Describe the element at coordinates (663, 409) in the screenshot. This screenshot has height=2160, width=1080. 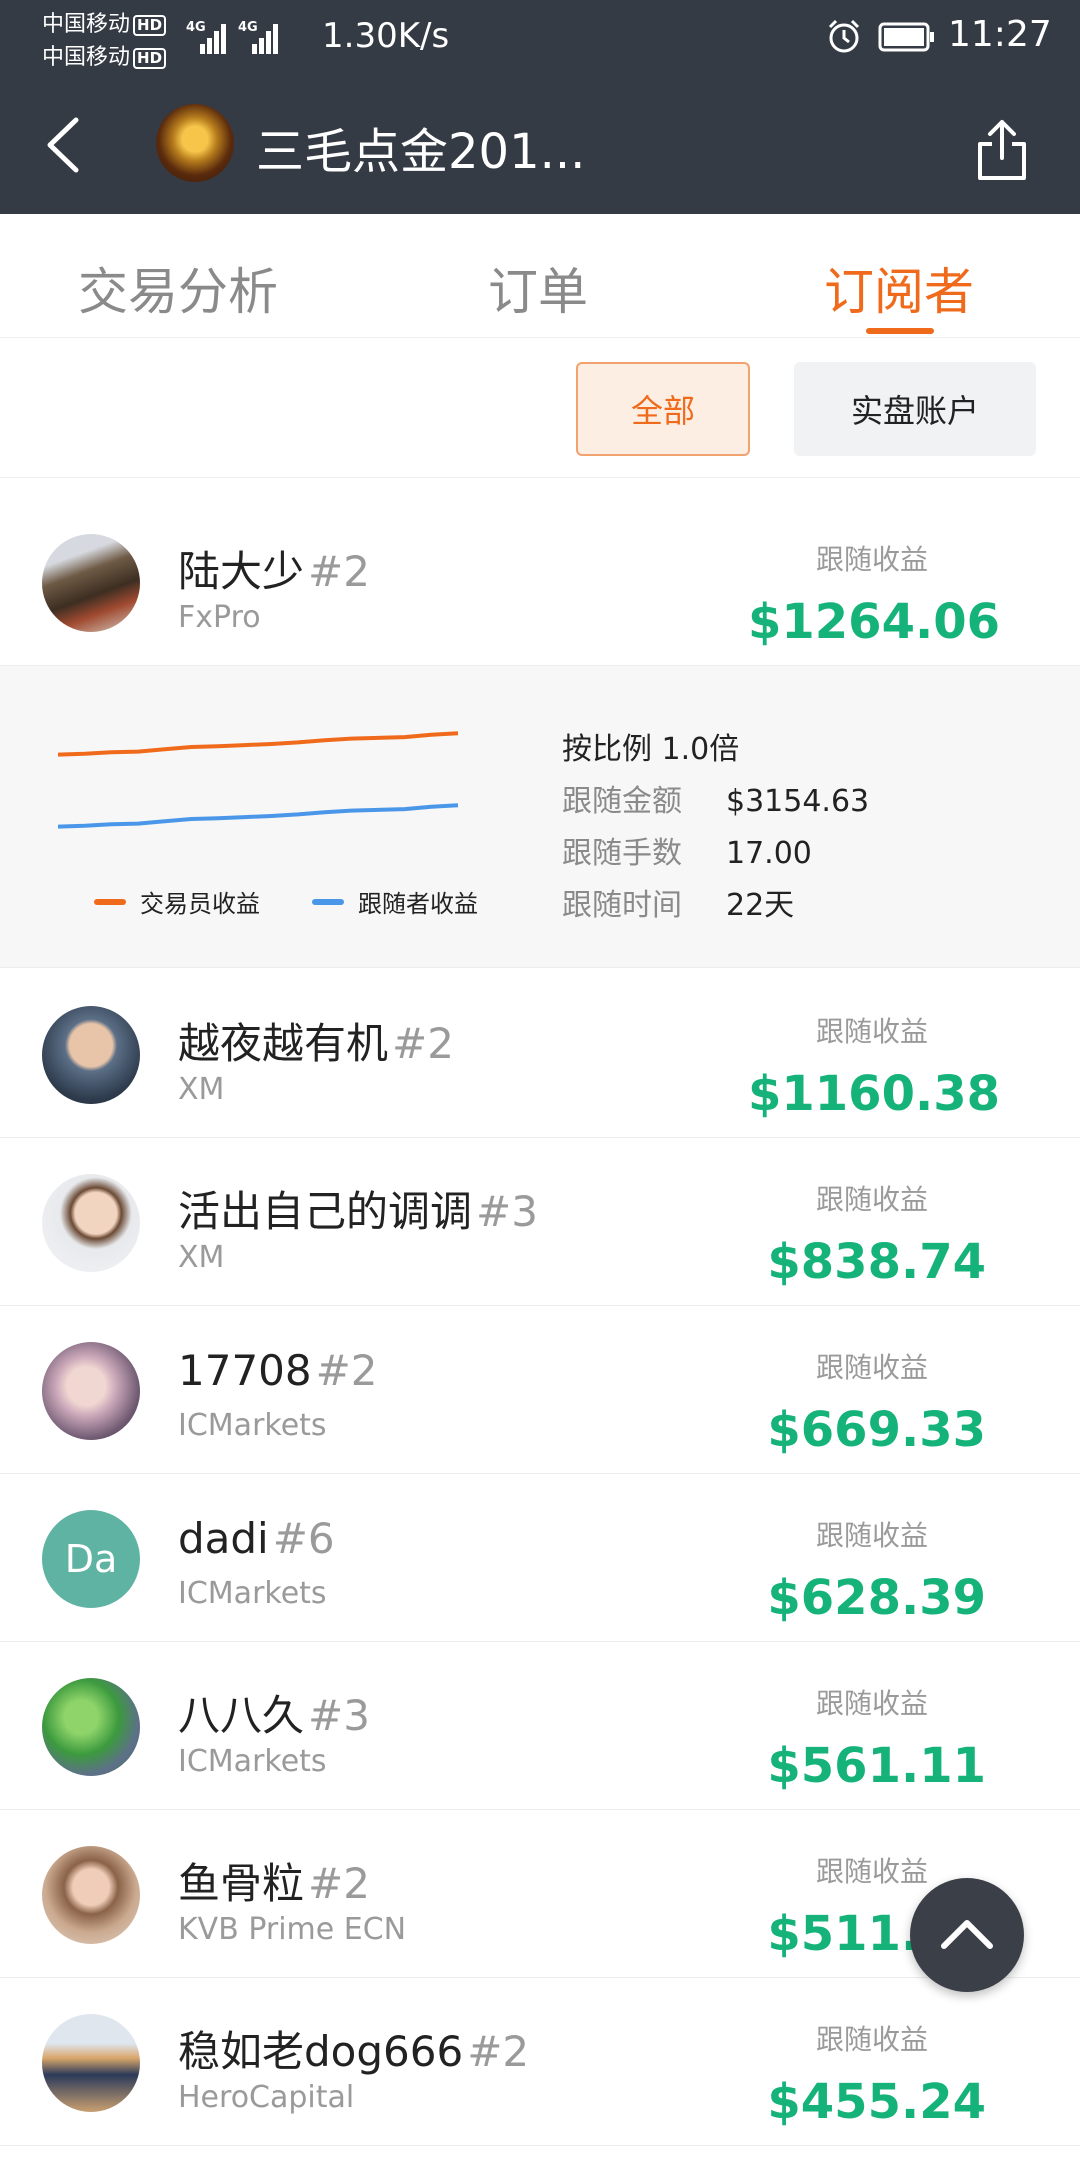
I see `filter-all-button: 全部` at that location.